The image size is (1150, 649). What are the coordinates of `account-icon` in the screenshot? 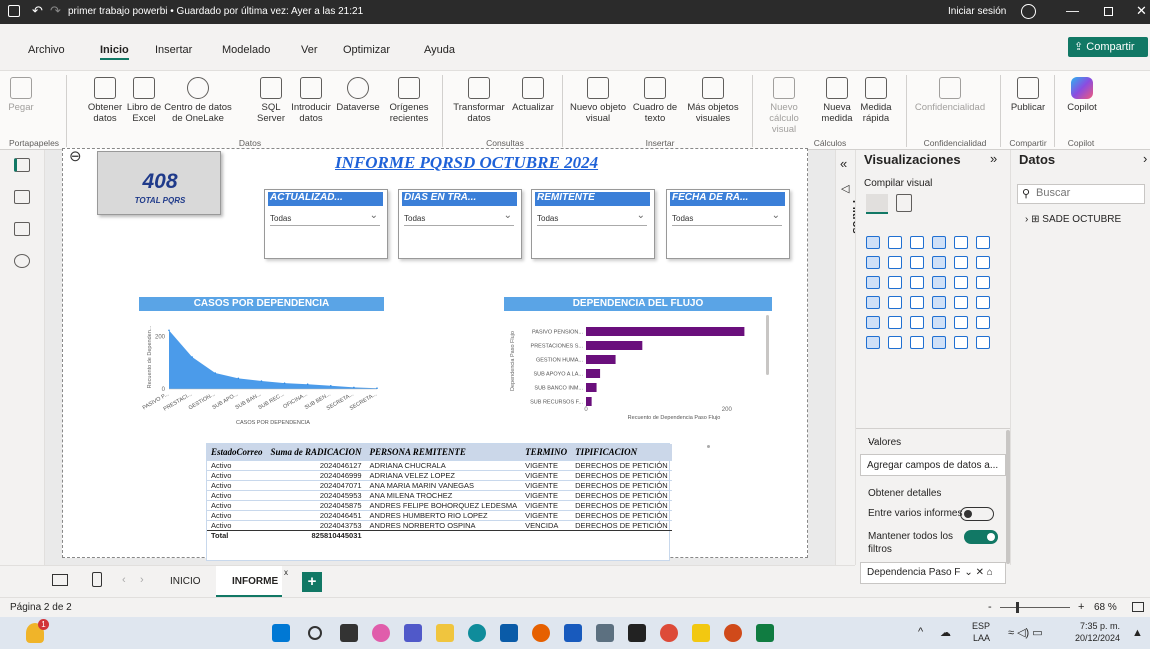 It's located at (1028, 11).